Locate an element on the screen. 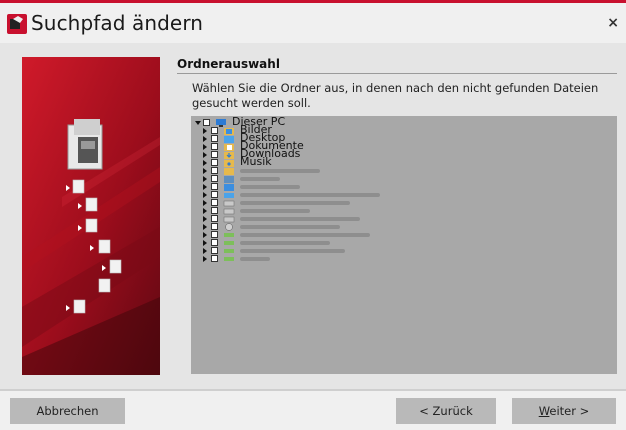  tree-node-musik: Musik is located at coordinates (303, 161).